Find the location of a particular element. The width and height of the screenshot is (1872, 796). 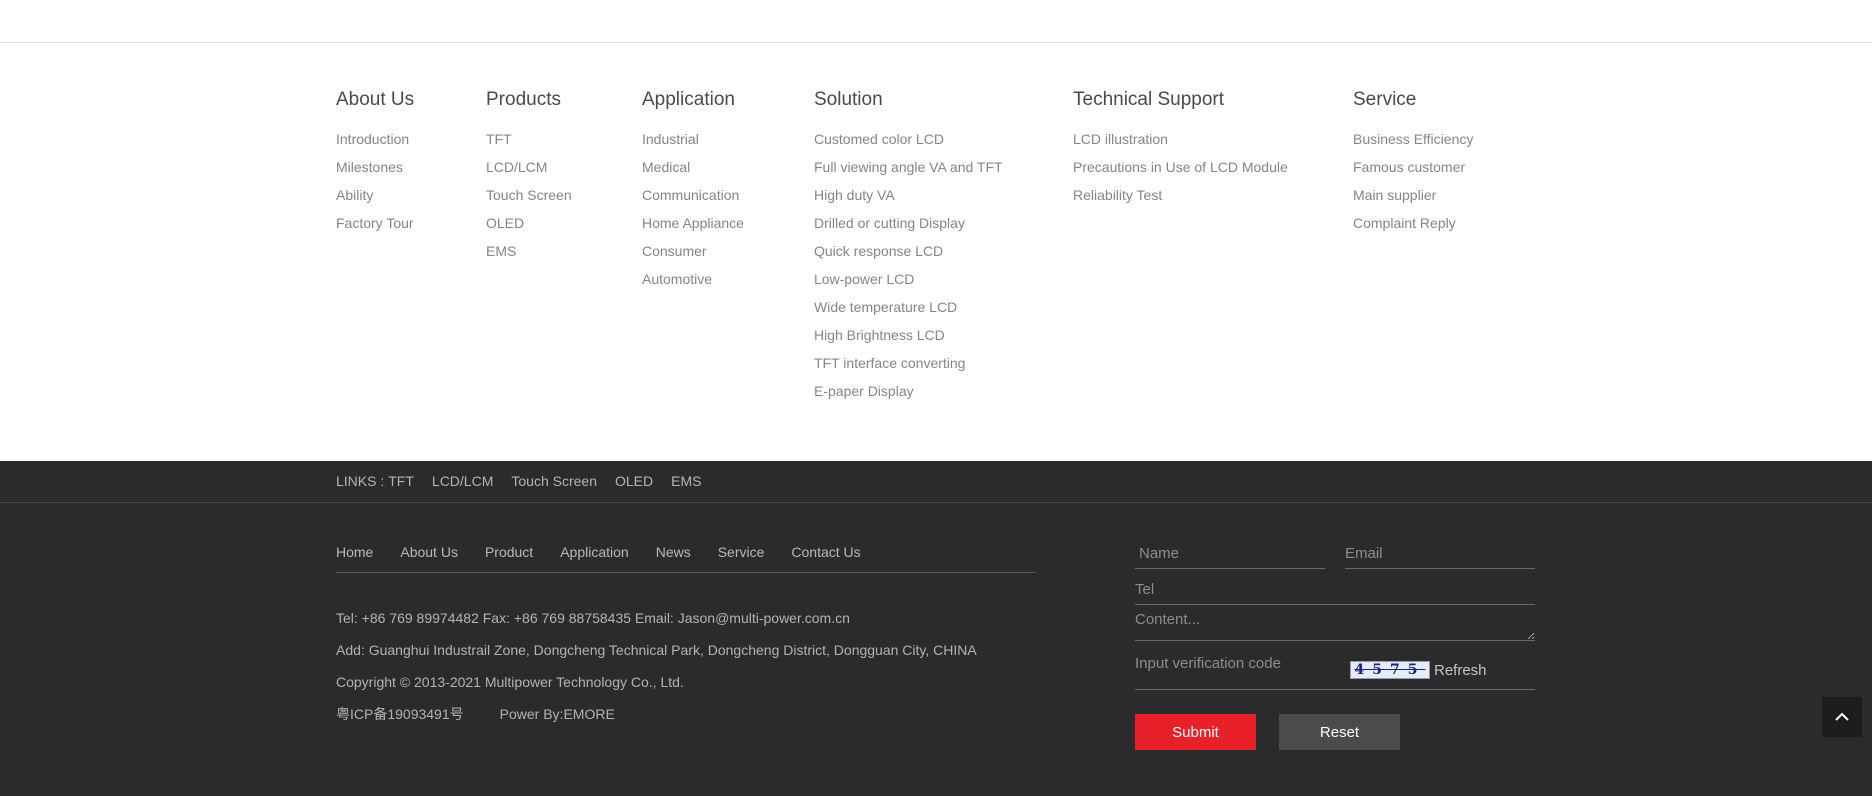

icp-power-line: 粤ICP备19093491号 Power By:EMORE is located at coordinates (656, 721).